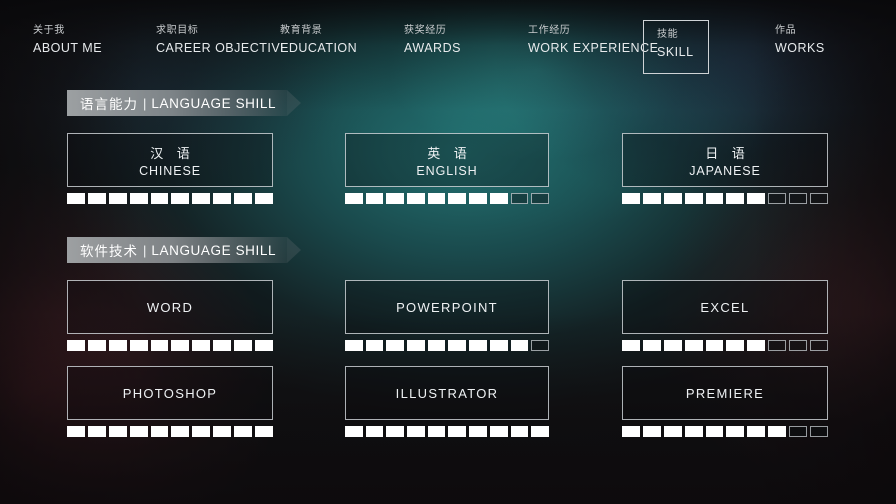 This screenshot has width=896, height=504. I want to click on section-header-banner: 语言能力 | LANGUAGE SHILL, so click(184, 103).